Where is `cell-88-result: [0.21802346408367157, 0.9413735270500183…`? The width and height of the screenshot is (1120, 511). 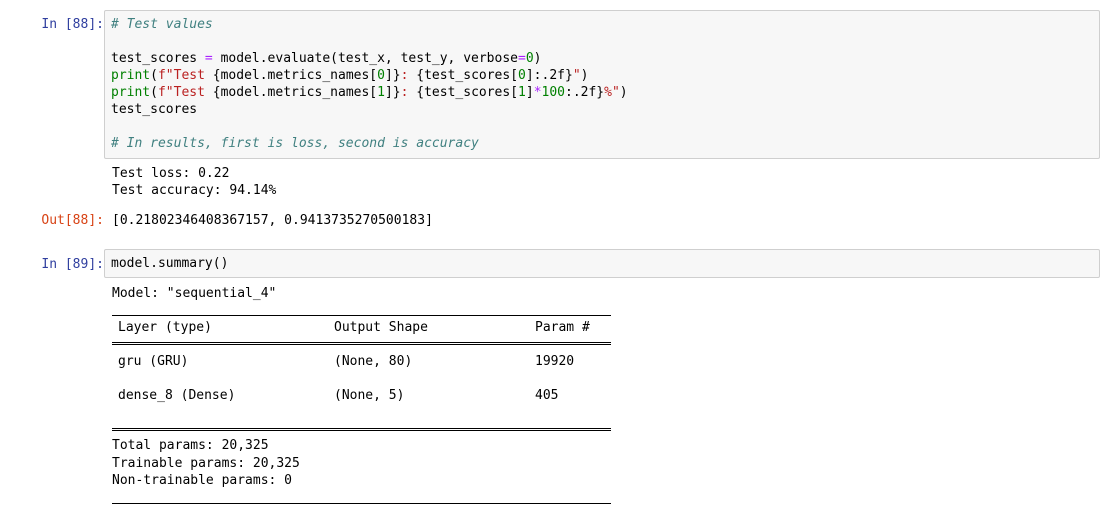 cell-88-result: [0.21802346408367157, 0.9413735270500183… is located at coordinates (272, 220).